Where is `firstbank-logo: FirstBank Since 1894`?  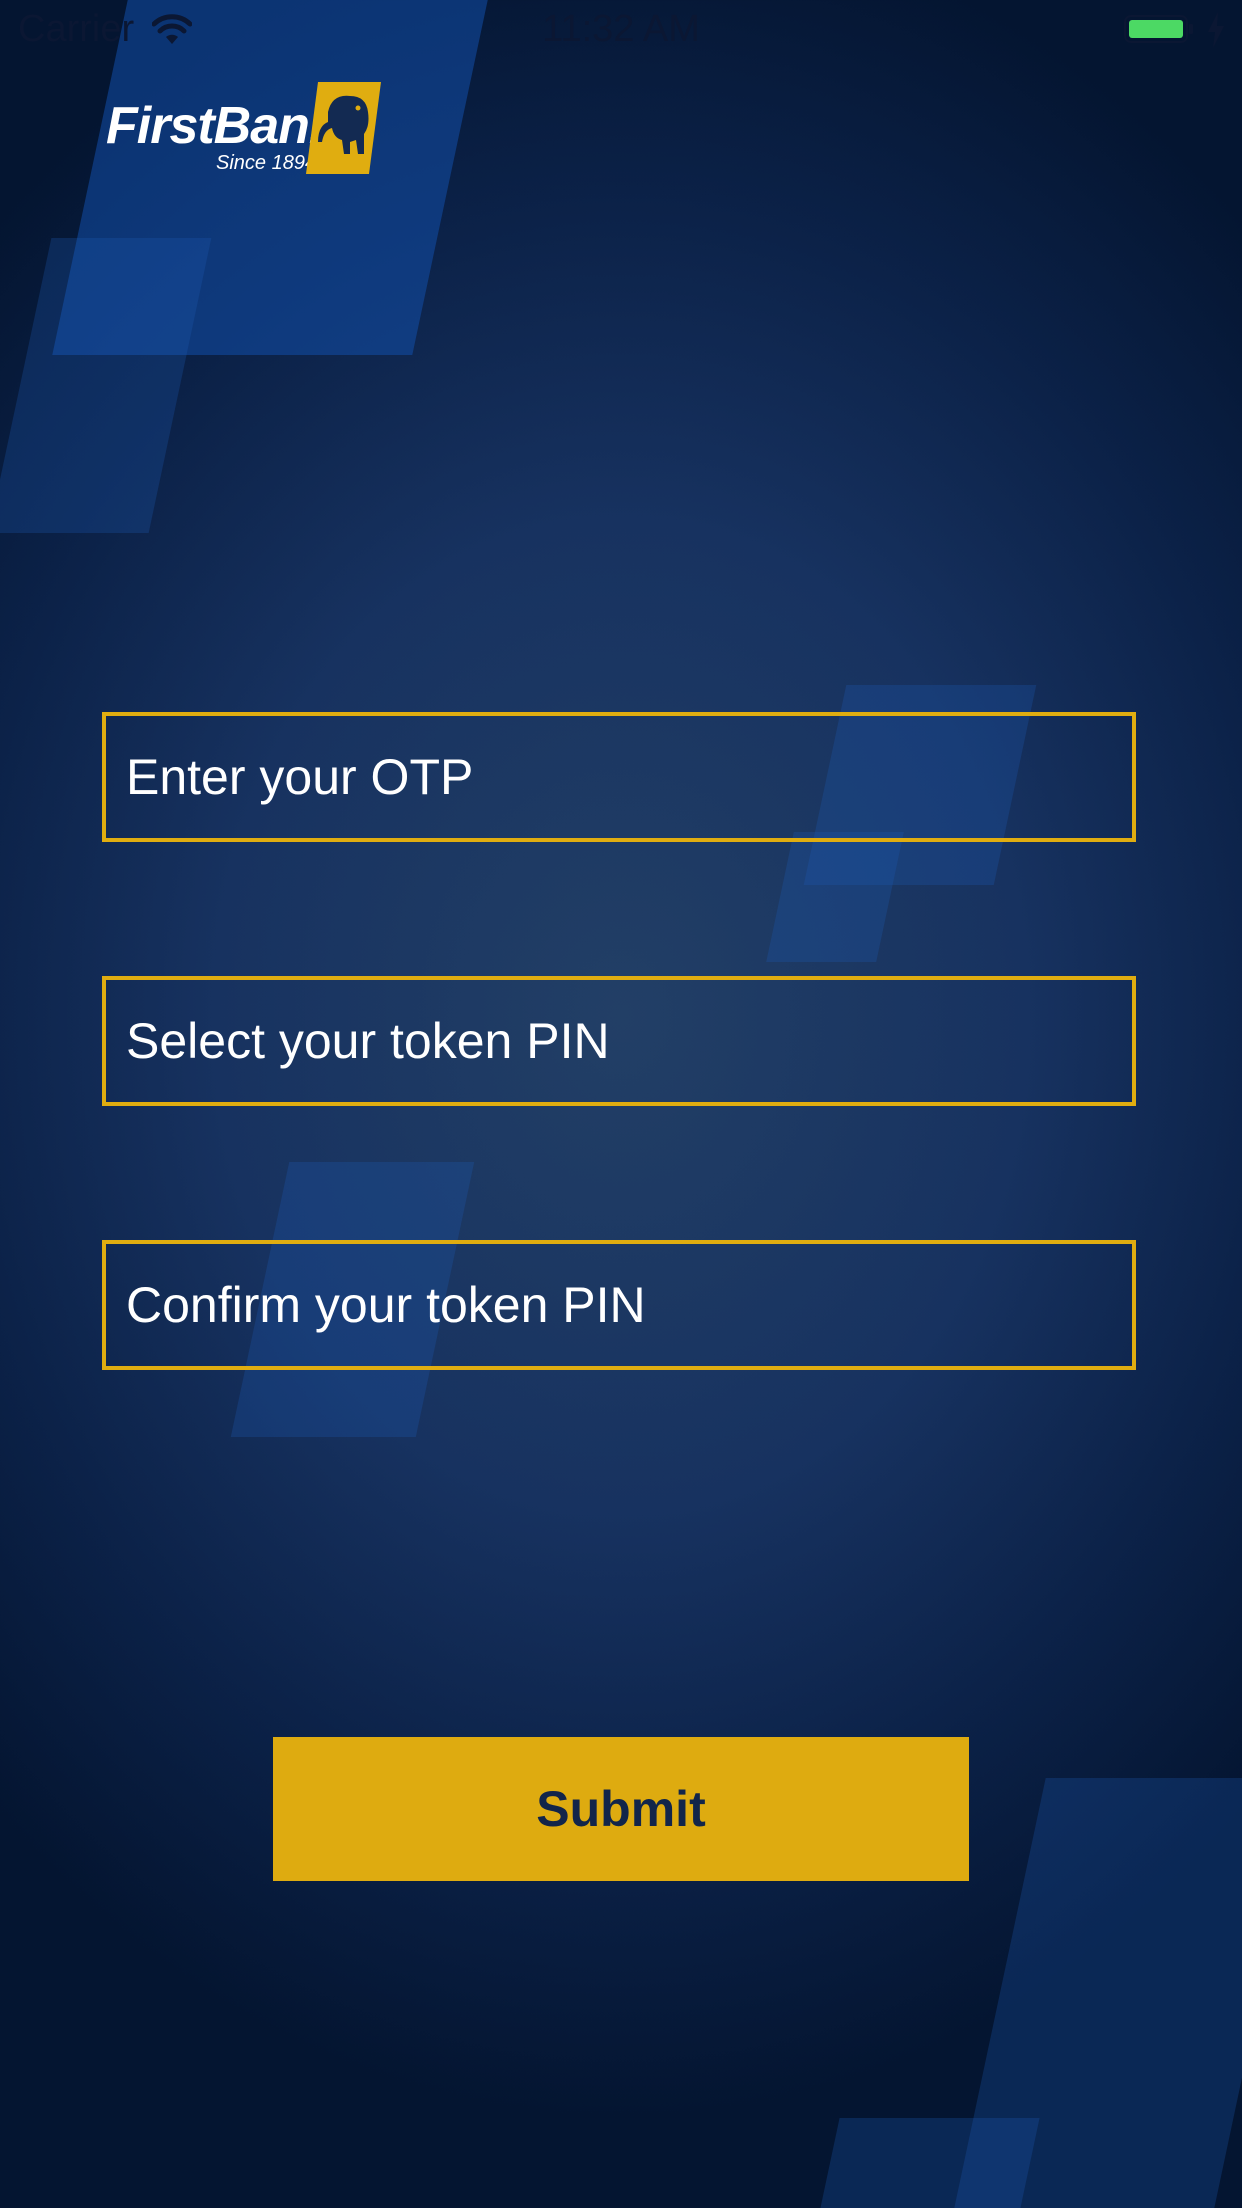 firstbank-logo: FirstBank Since 1894 is located at coordinates (243, 130).